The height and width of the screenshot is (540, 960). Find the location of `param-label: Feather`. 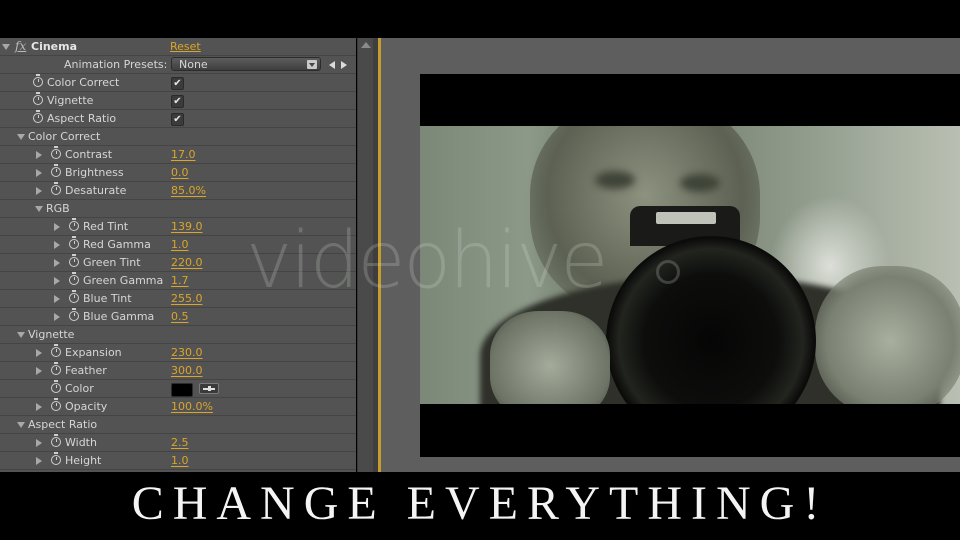

param-label: Feather is located at coordinates (86, 370).